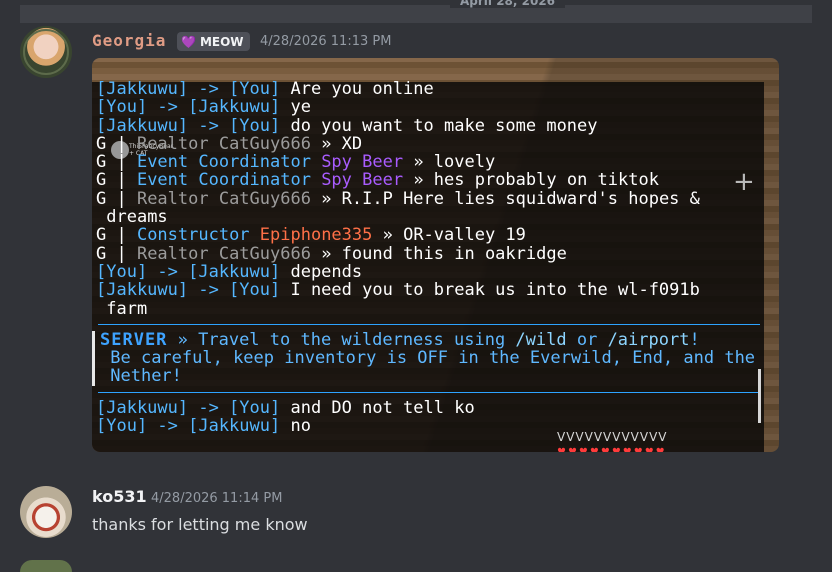 The height and width of the screenshot is (572, 832). I want to click on chat-segment: » hes probably on tiktok, so click(536, 180).